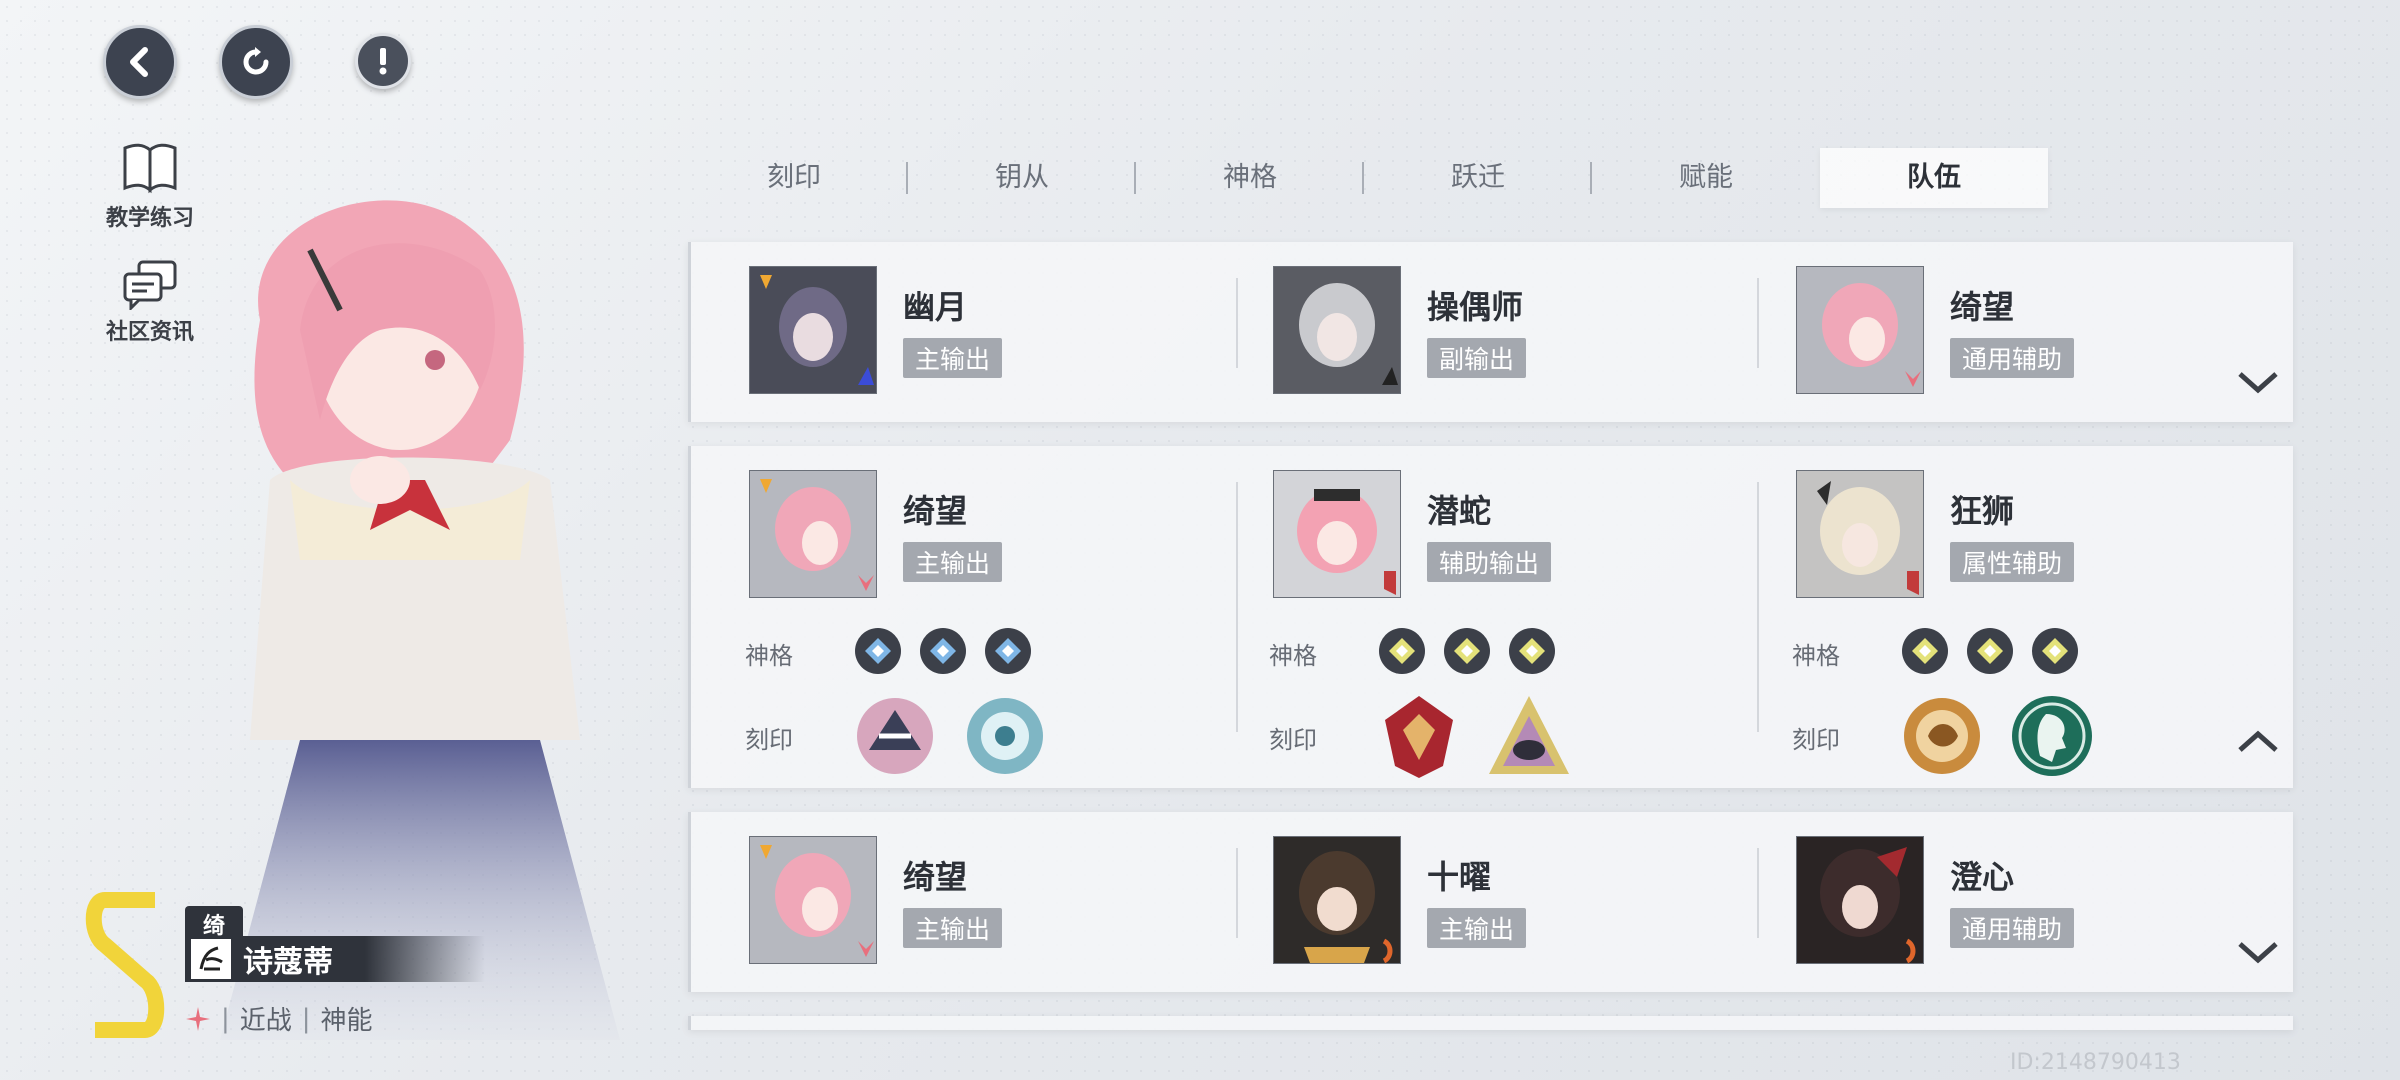 The image size is (2400, 1080). I want to click on refresh-button, so click(256, 62).